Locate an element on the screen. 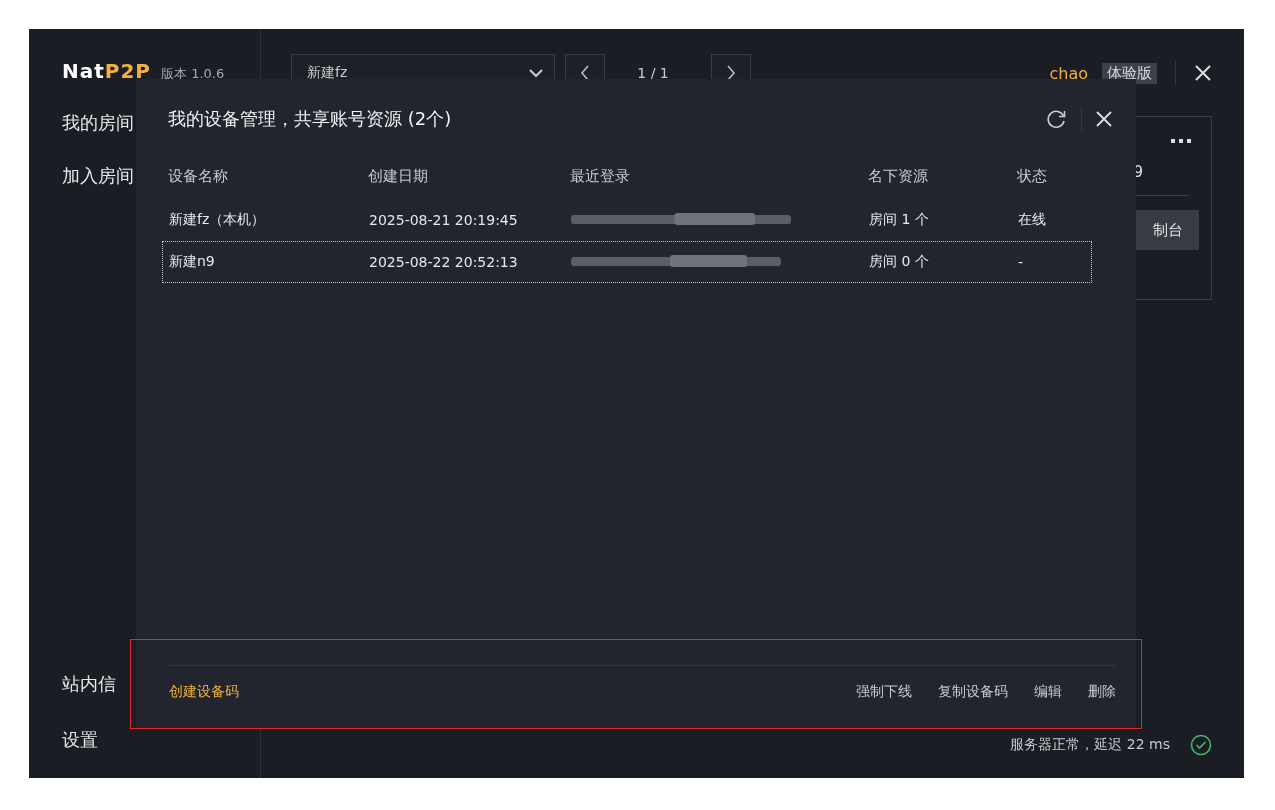 This screenshot has width=1275, height=810. nav-item: 站内信 is located at coordinates (89, 684).